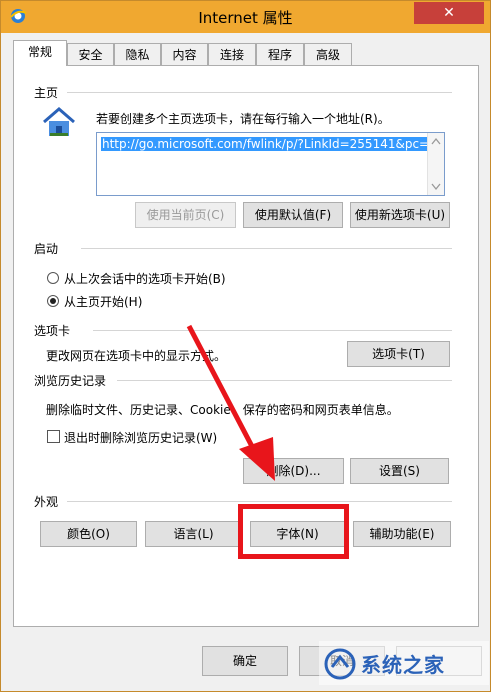 This screenshot has width=491, height=692. Describe the element at coordinates (70, 381) in the screenshot. I see `history-section-title: 浏览历史记录` at that location.